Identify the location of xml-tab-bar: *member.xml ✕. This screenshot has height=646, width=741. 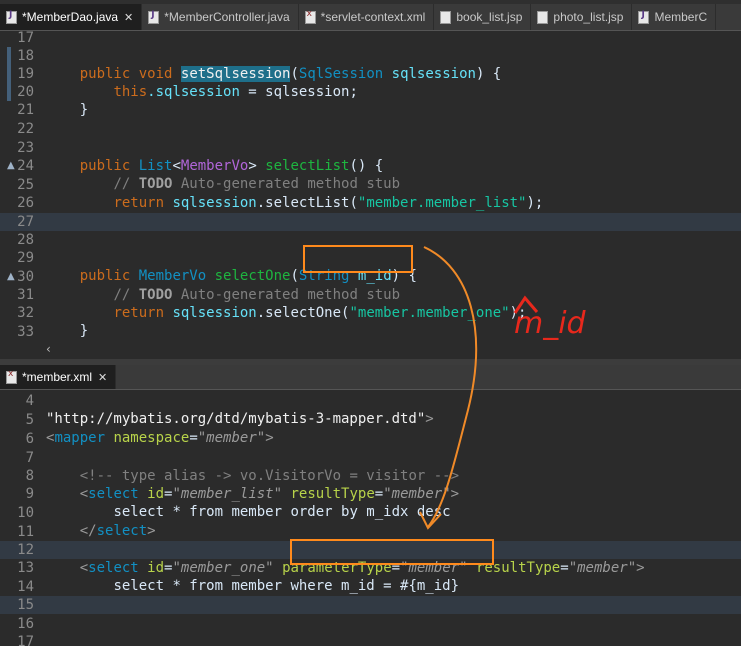
(370, 377).